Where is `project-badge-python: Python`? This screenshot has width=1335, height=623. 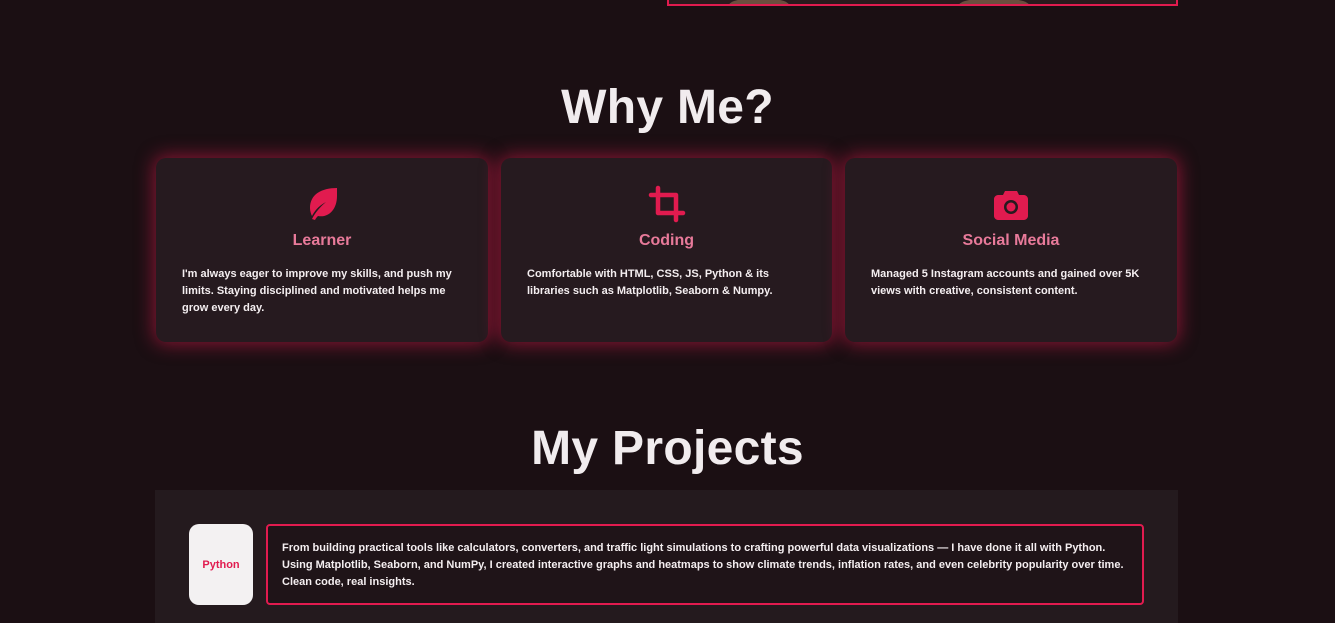 project-badge-python: Python is located at coordinates (221, 564).